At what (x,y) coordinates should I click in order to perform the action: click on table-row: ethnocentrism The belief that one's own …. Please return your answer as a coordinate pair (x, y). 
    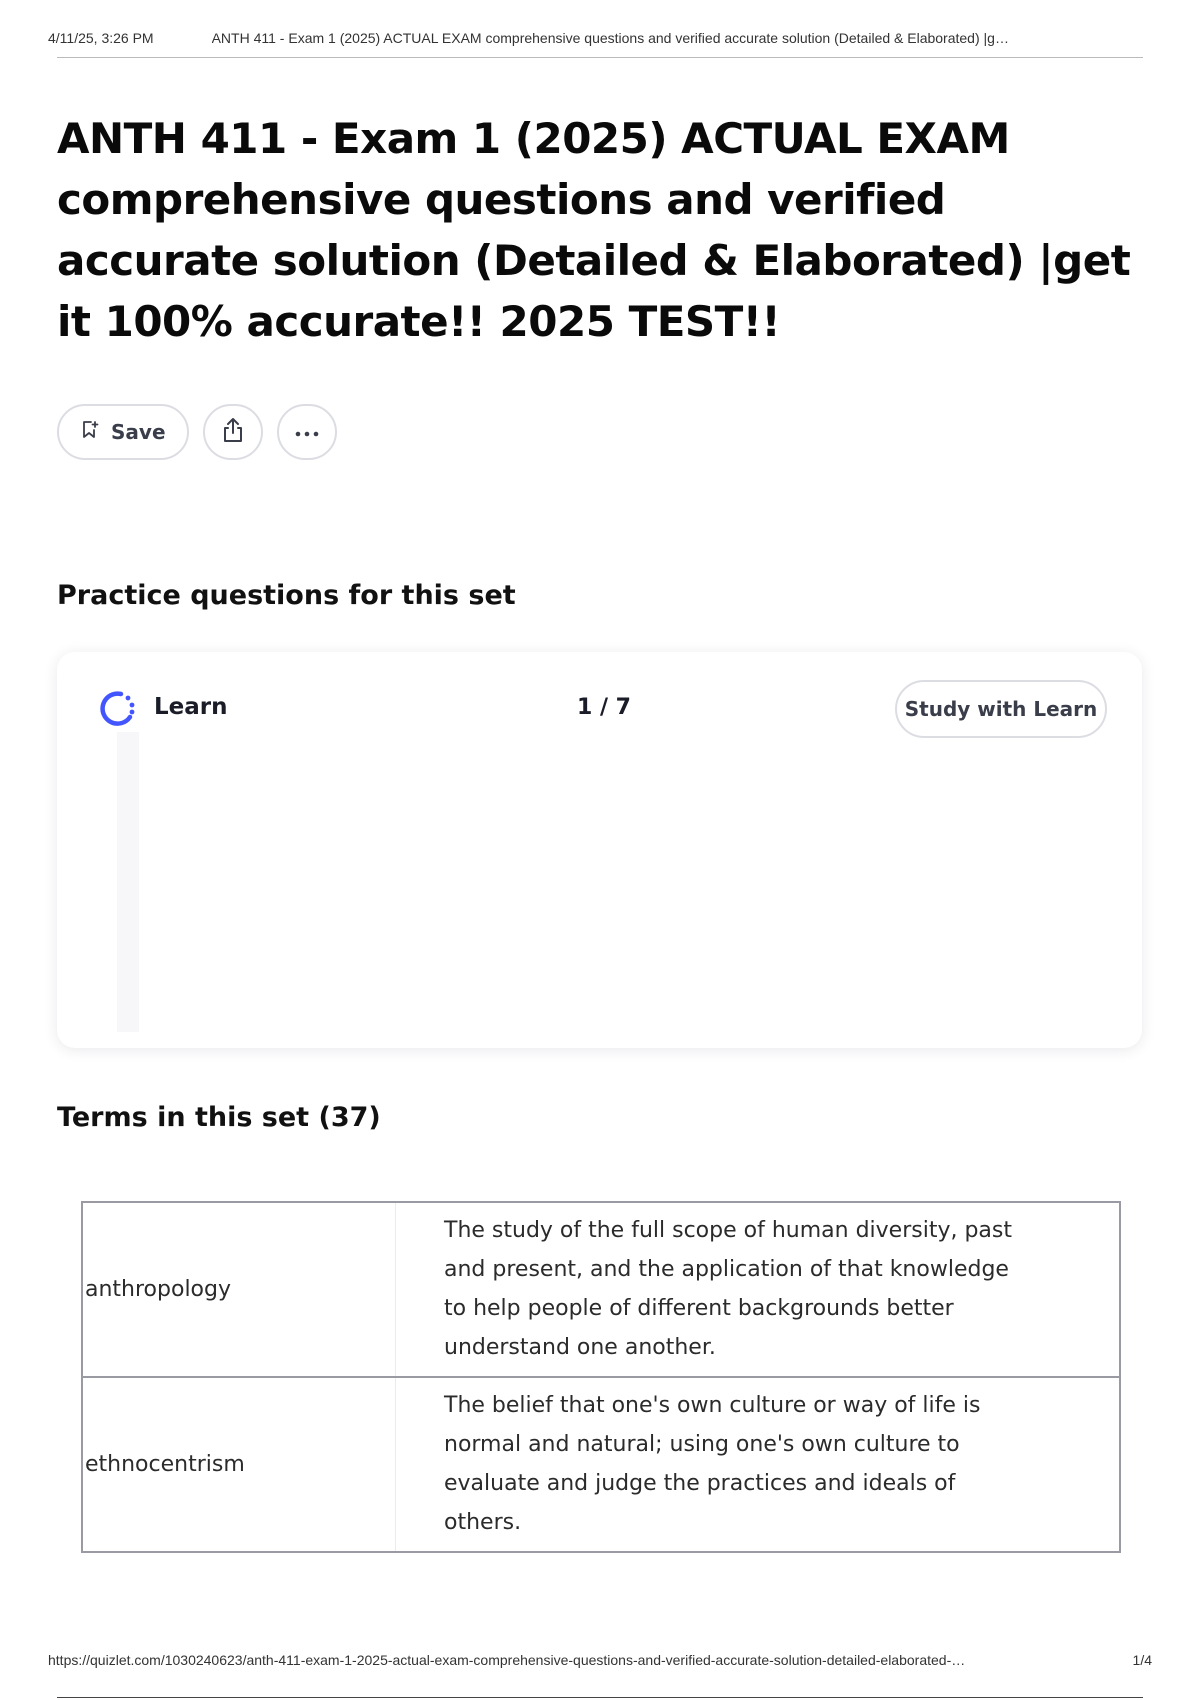
    Looking at the image, I should click on (601, 1465).